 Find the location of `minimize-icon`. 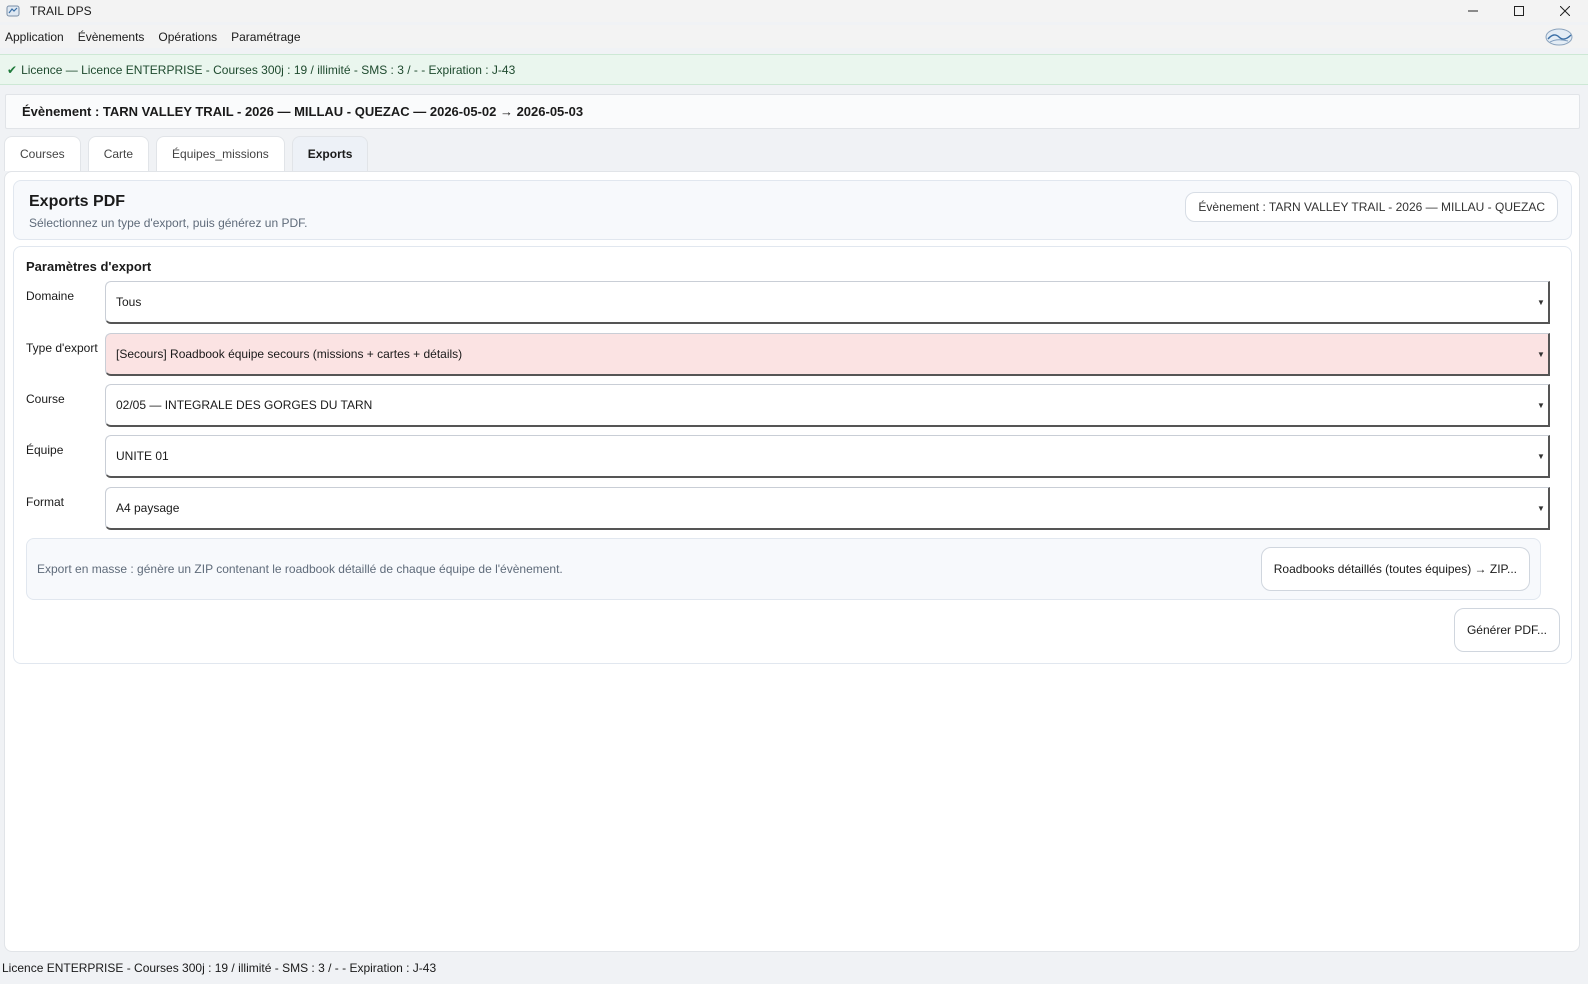

minimize-icon is located at coordinates (1473, 11).